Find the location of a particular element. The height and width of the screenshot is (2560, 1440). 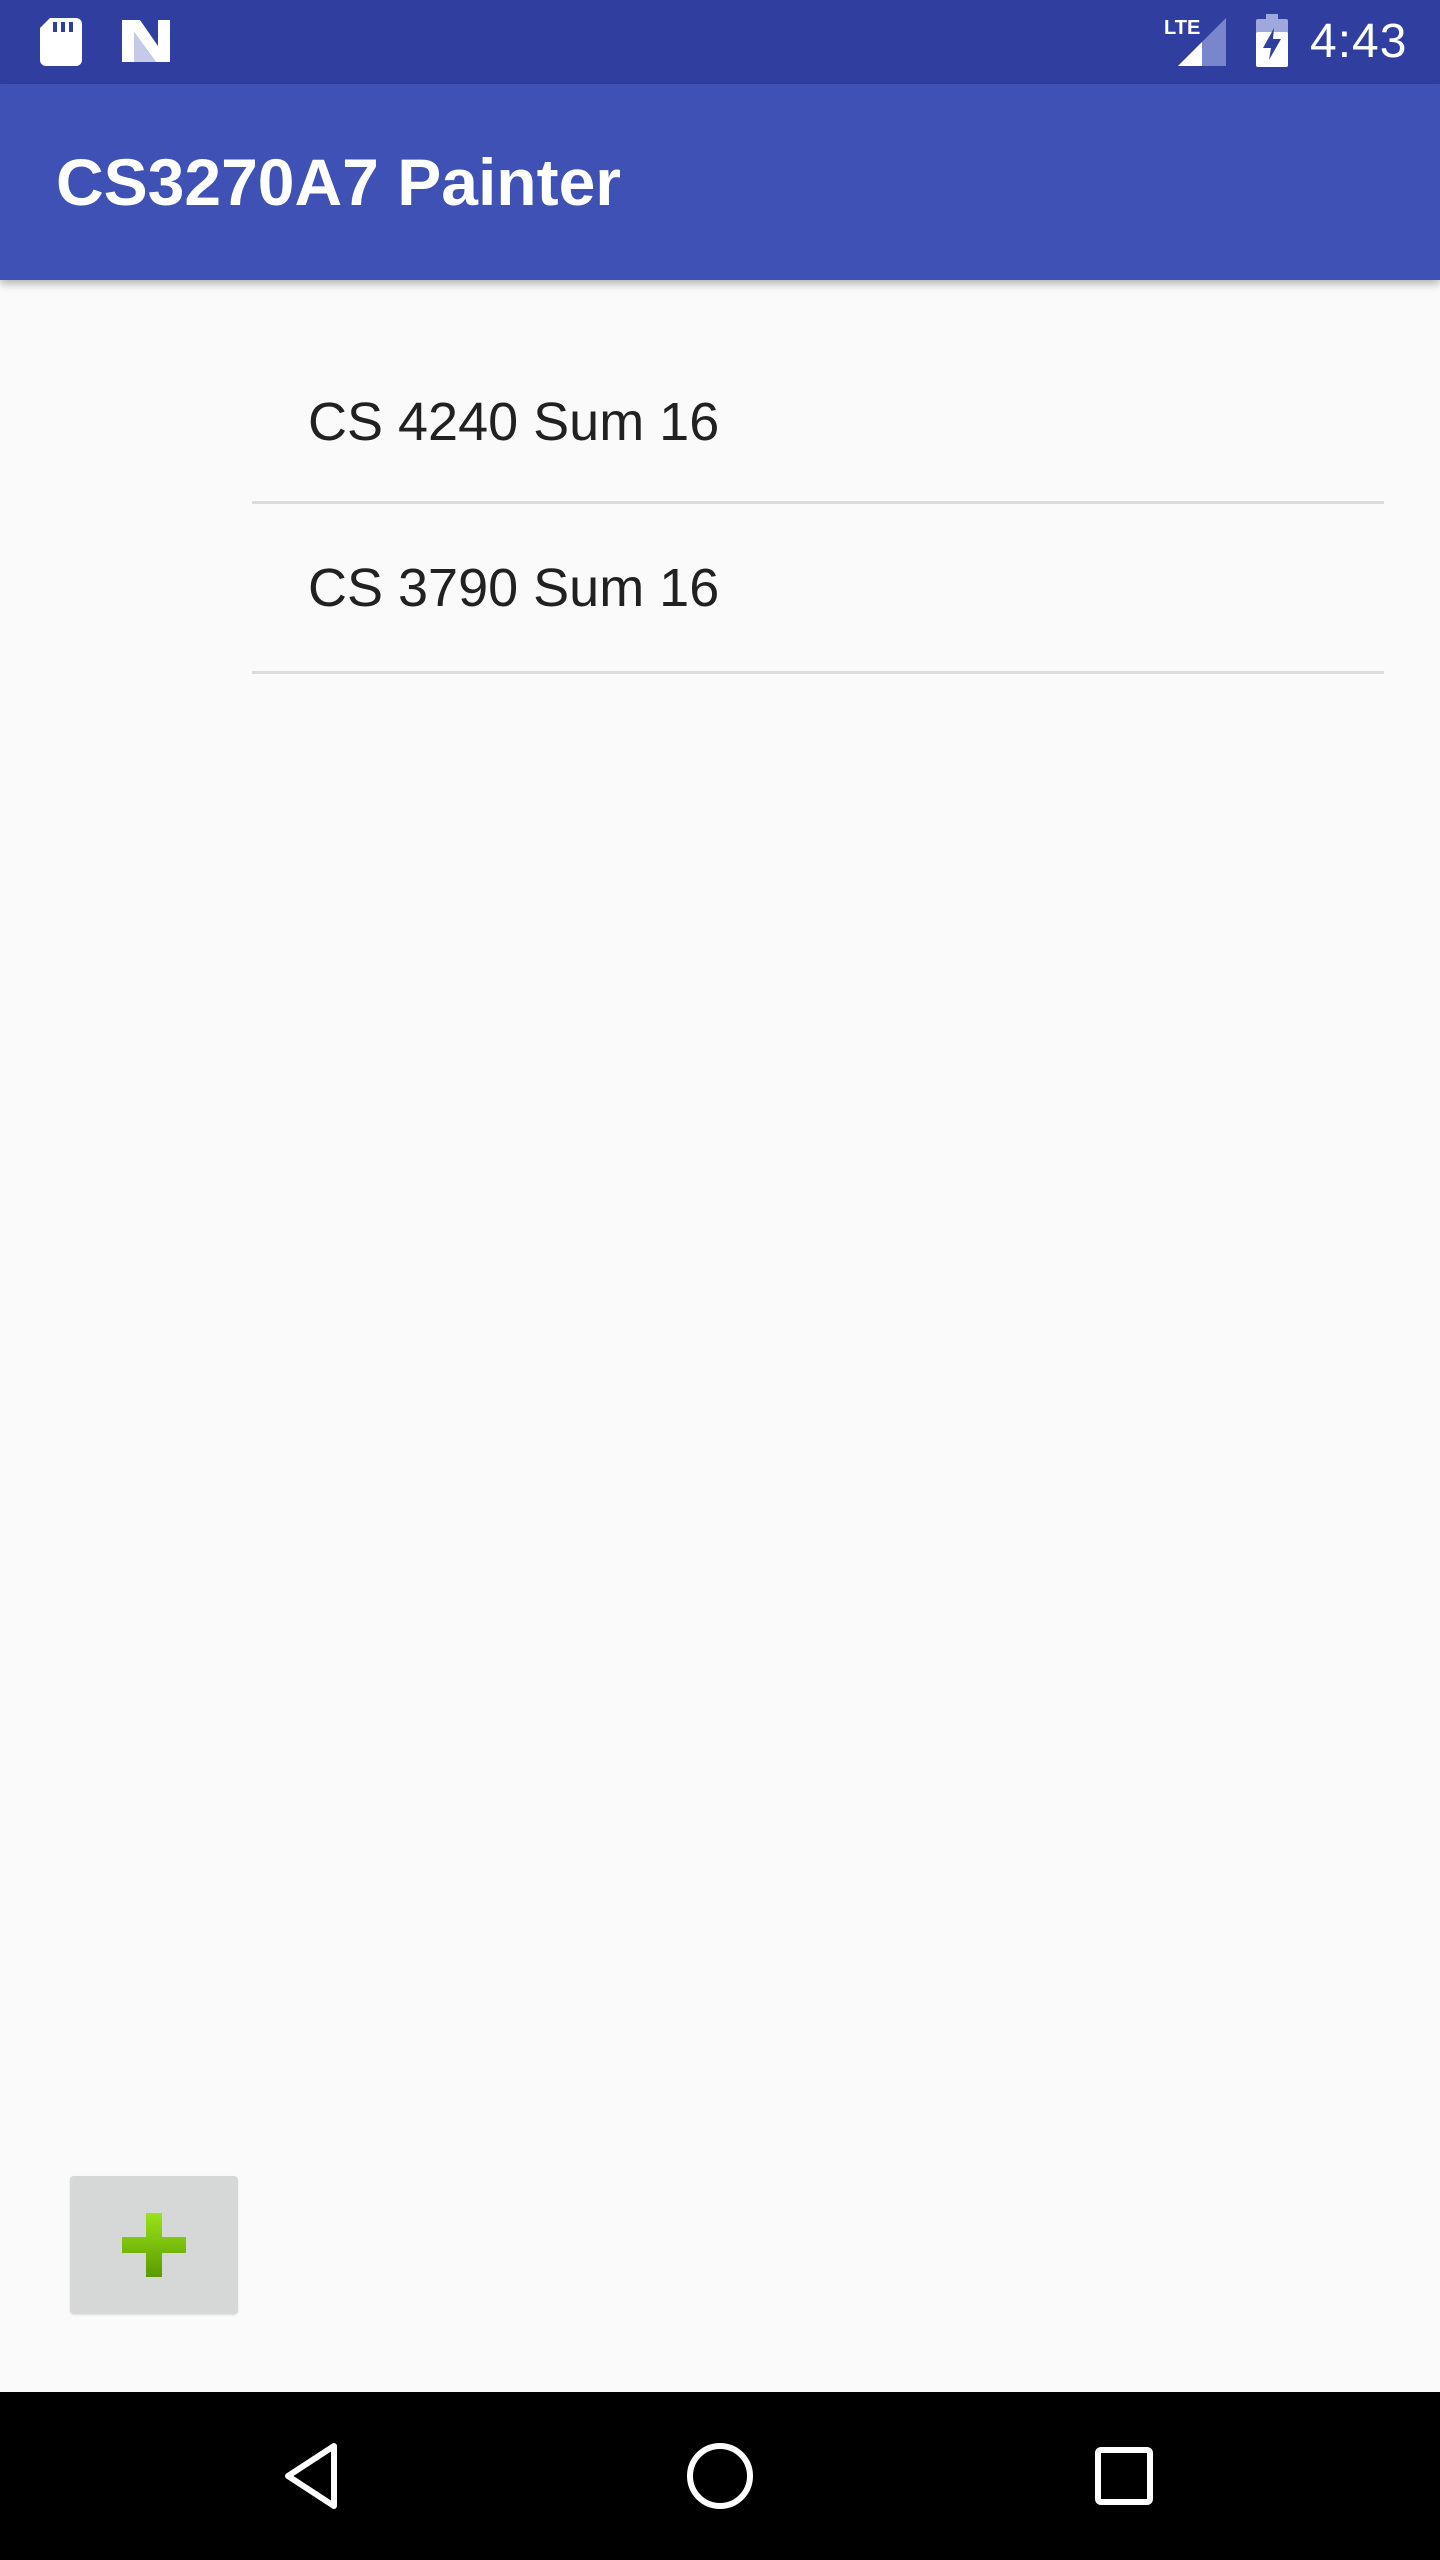

list-item-label: CS 3790 Sum 16 is located at coordinates (514, 587).